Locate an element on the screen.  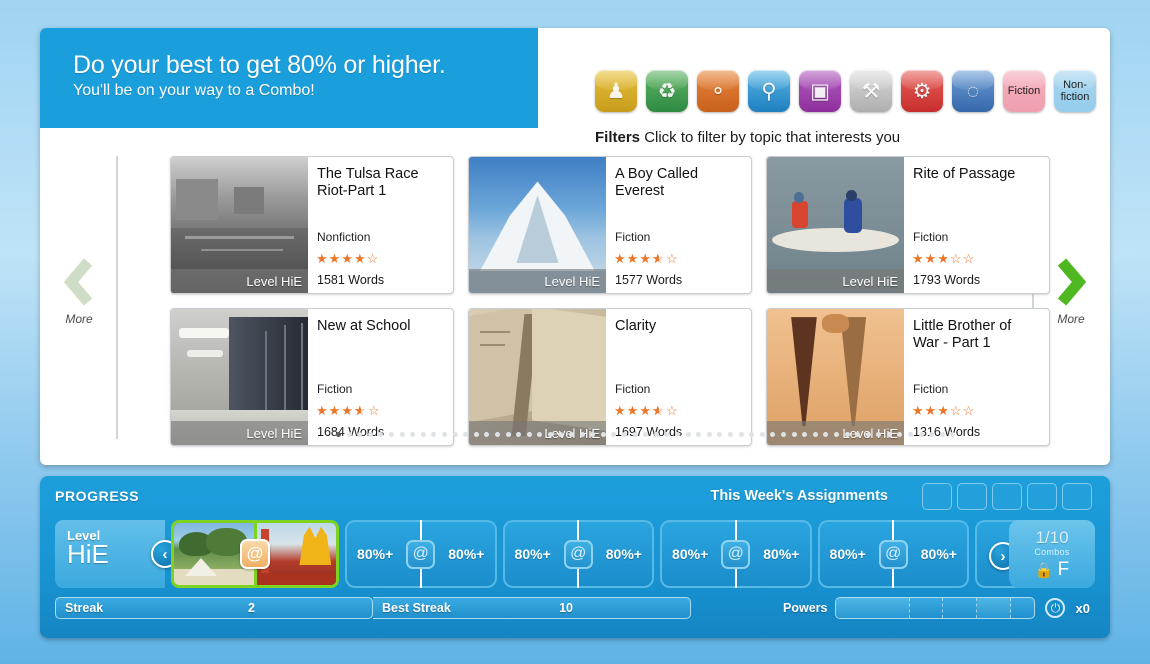
globe-recycle-icon: ♻ is located at coordinates (667, 91).